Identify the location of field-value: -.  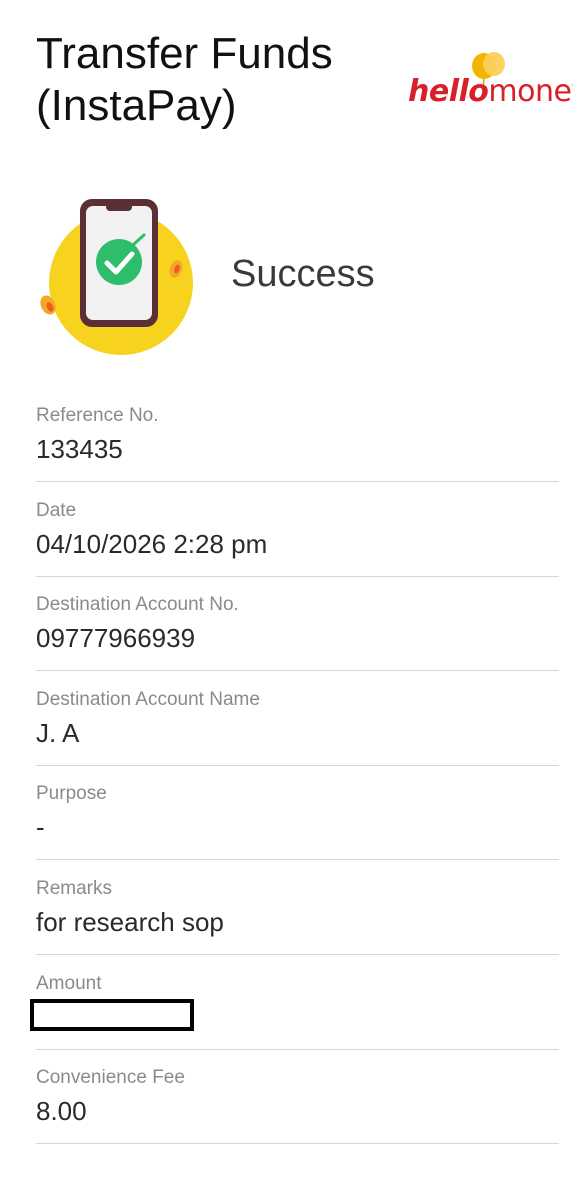
(40, 827).